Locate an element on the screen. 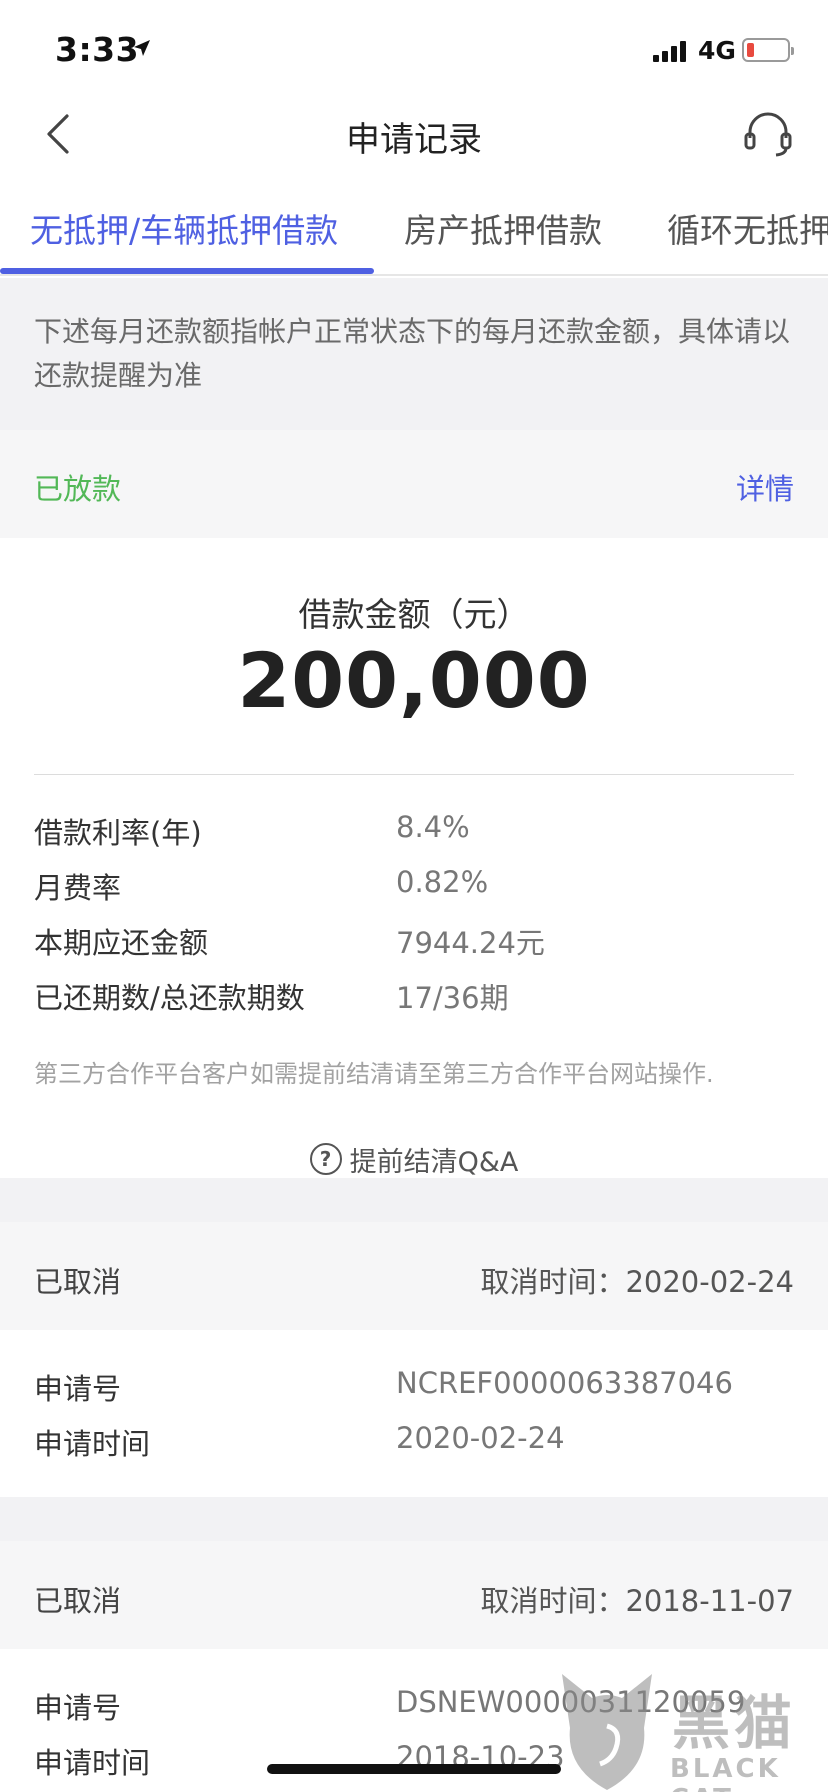 The height and width of the screenshot is (1792, 828). info-row-installments: 已还期数/总还款期数 17/36期 is located at coordinates (419, 994).